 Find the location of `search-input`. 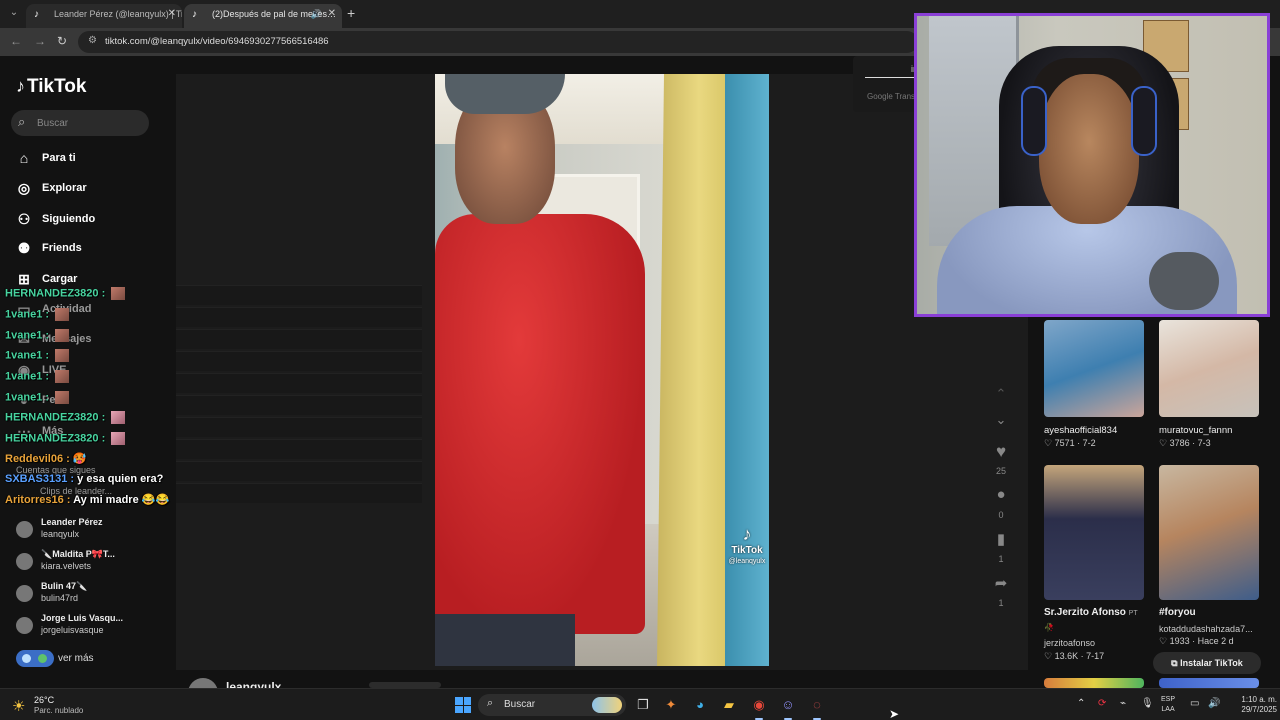

search-input is located at coordinates (89, 123).